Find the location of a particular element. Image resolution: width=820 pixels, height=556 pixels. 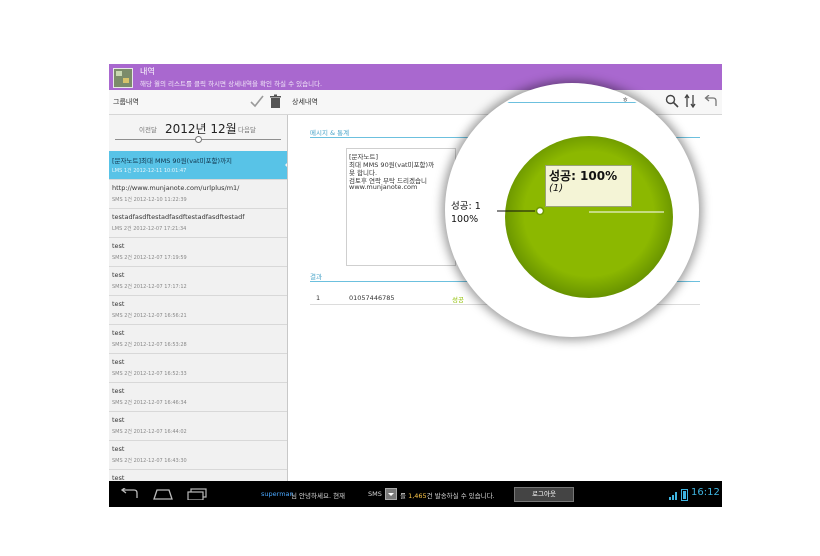

list-item-title: http://www.munjanote.com/urlplus/m1/ is located at coordinates (176, 188).